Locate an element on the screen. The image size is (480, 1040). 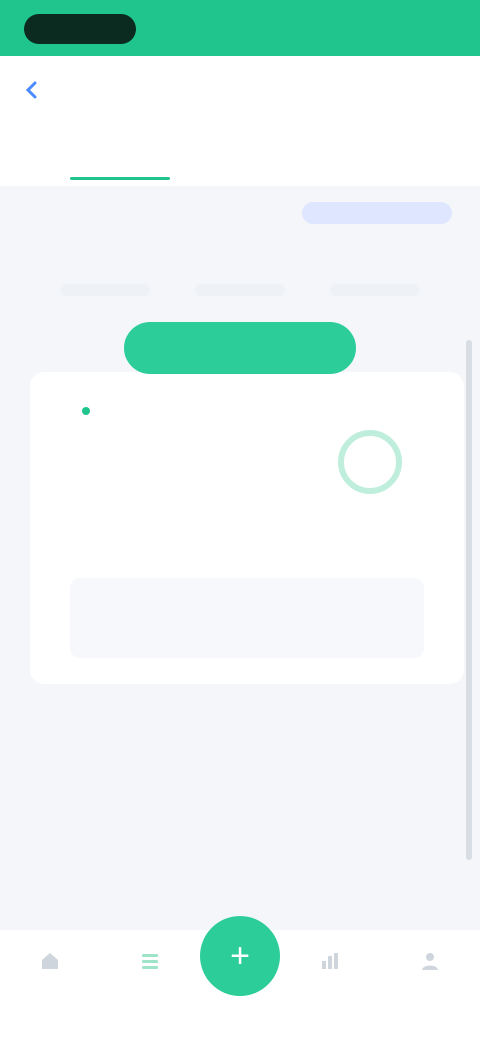
tab-bar is located at coordinates (240, 156).